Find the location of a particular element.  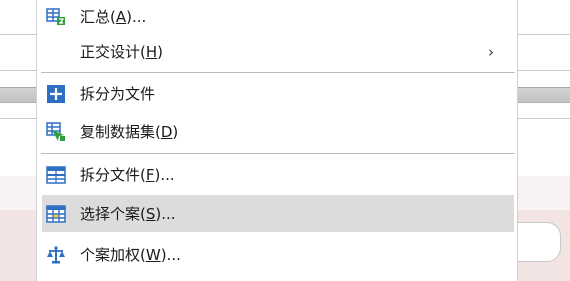

split-file-icon is located at coordinates (56, 175).